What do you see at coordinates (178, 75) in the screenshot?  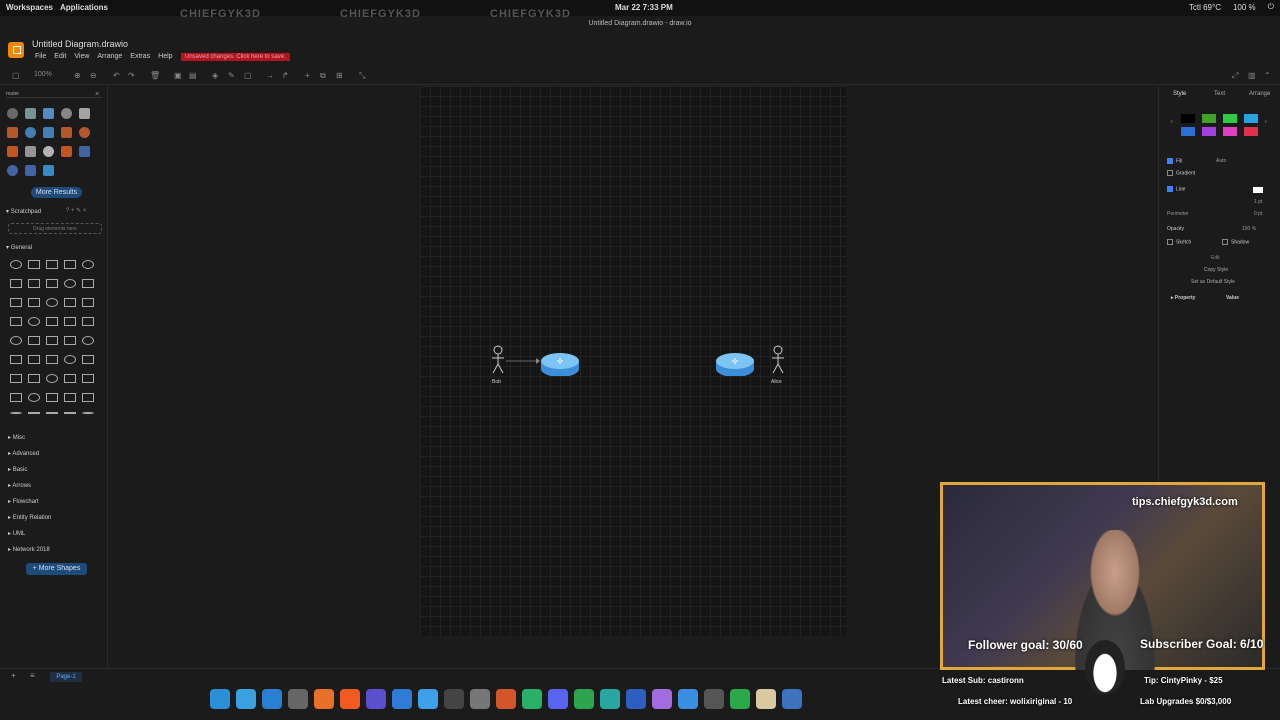 I see `to-front-icon: ▣` at bounding box center [178, 75].